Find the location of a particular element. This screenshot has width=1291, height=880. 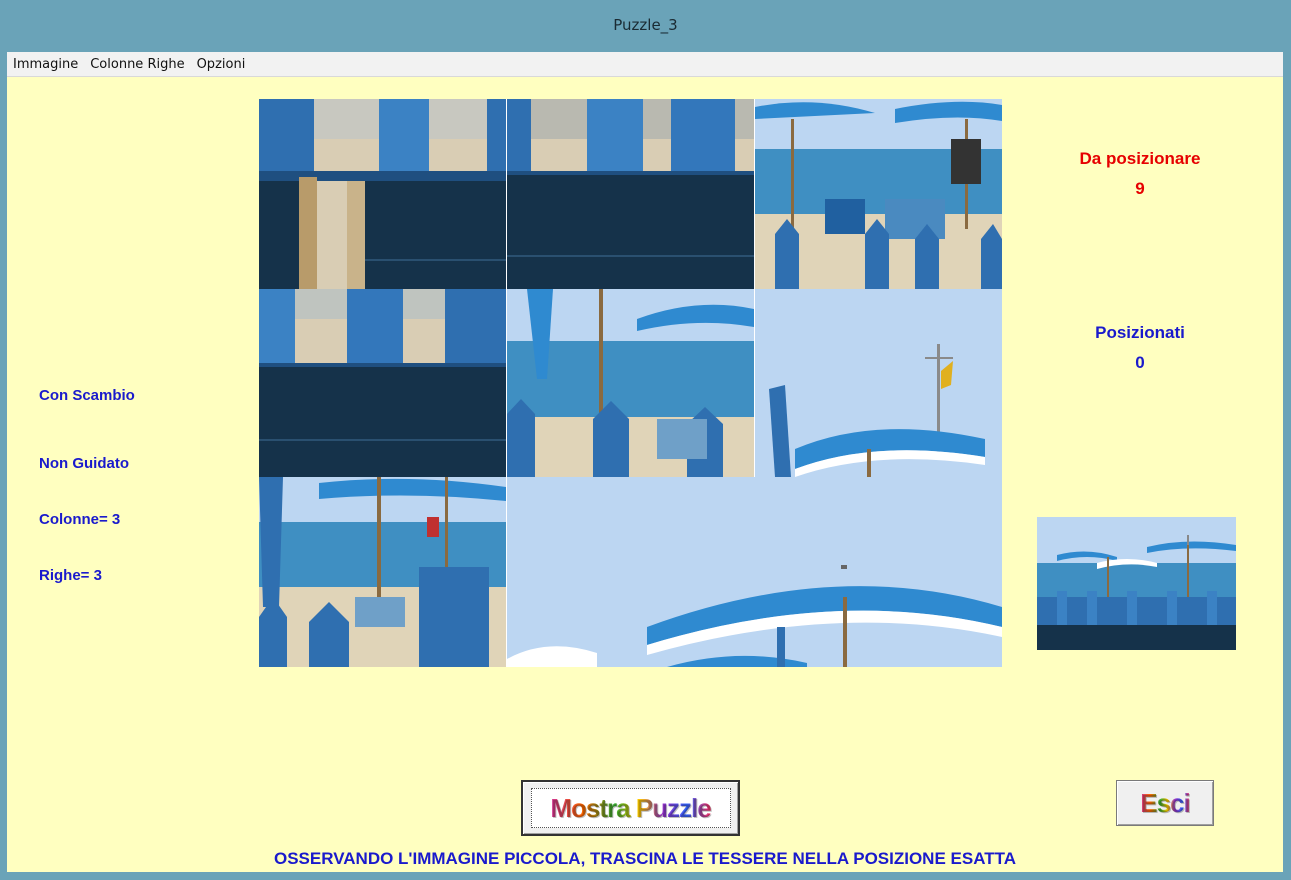

to-place-stat: Da posizionare 9 is located at coordinates (1140, 174).